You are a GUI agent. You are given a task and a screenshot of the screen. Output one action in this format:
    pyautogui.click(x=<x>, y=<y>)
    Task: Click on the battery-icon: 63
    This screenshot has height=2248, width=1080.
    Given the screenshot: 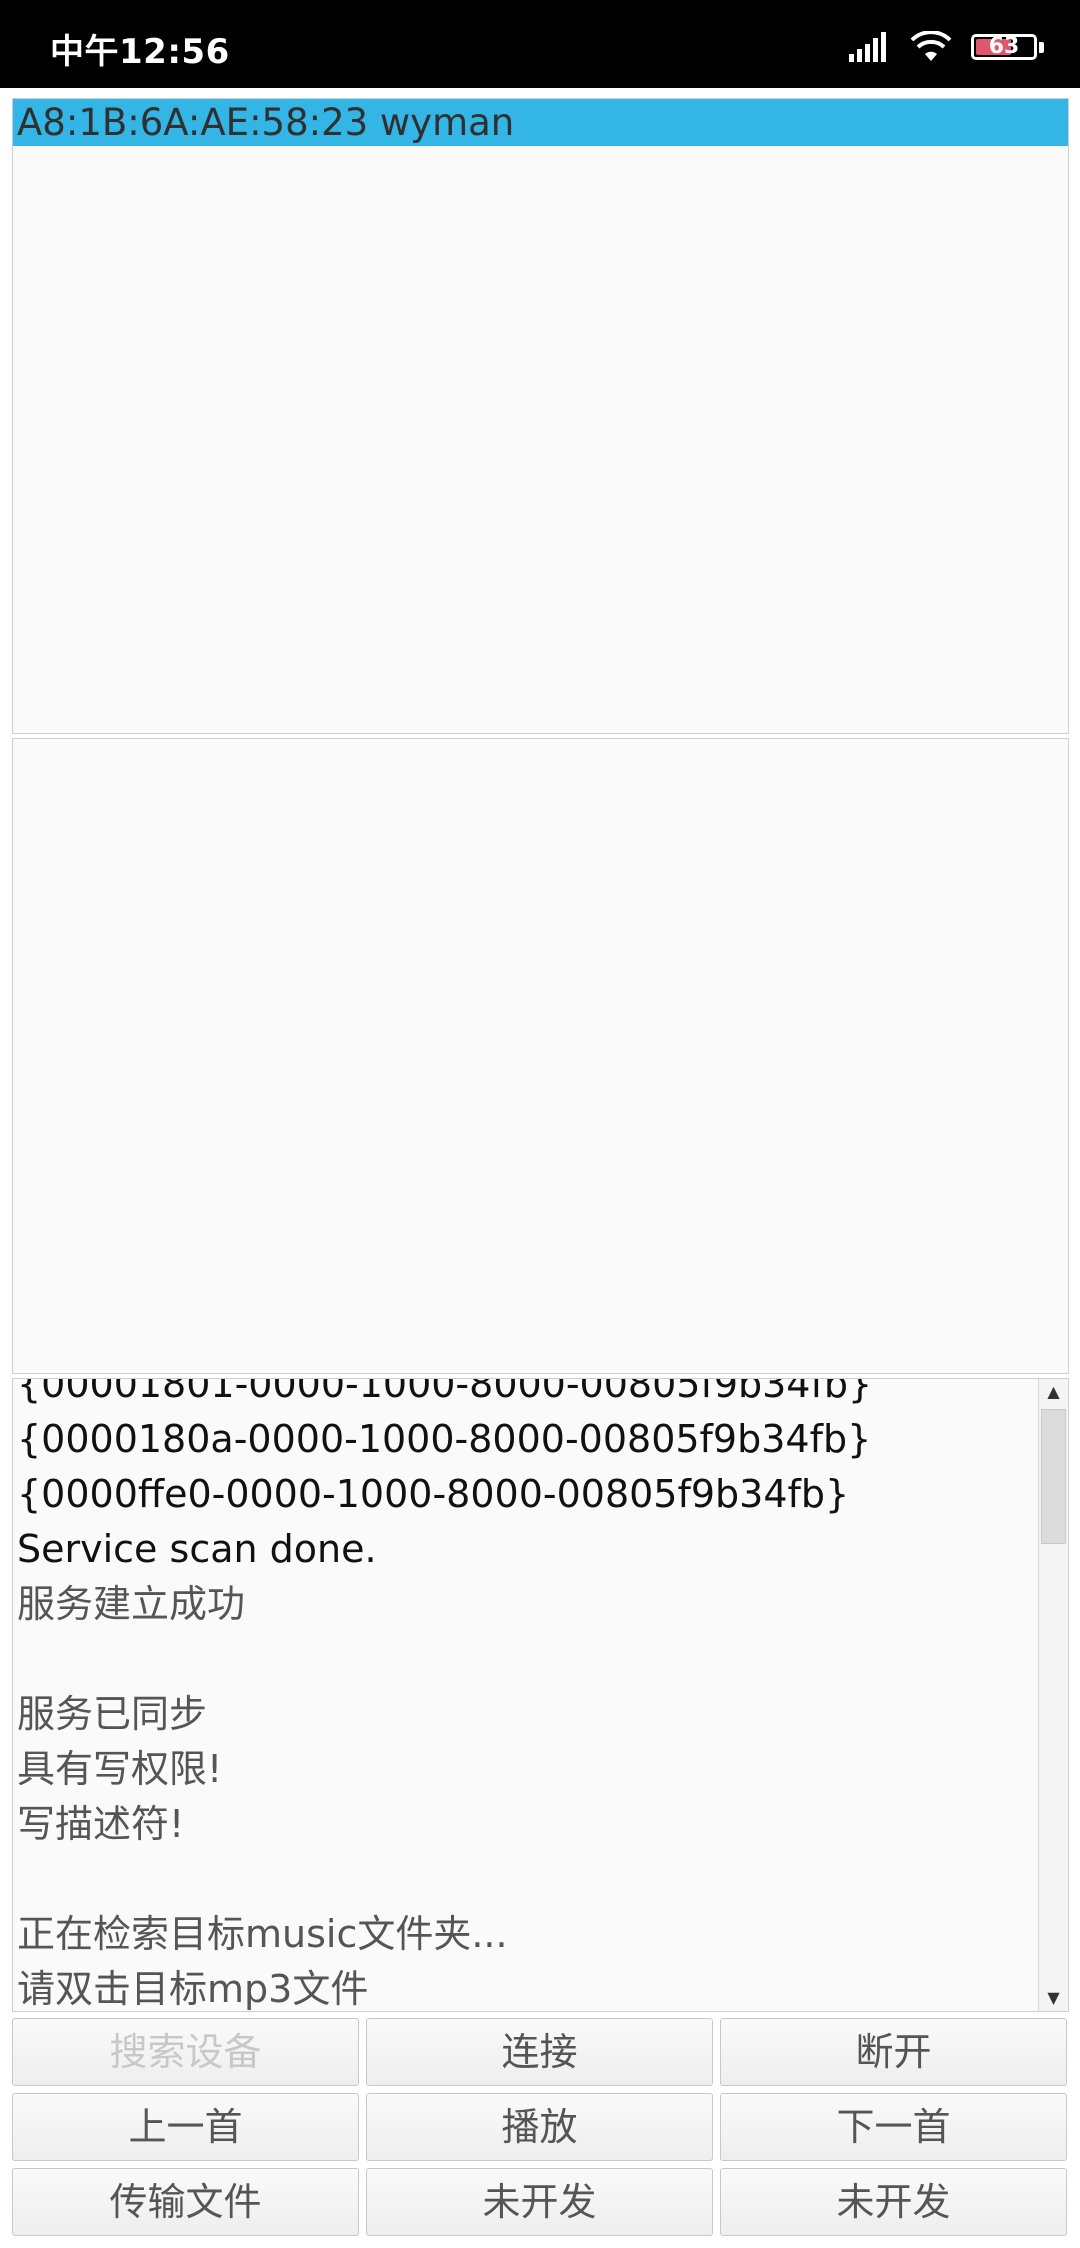 What is the action you would take?
    pyautogui.click(x=1004, y=47)
    